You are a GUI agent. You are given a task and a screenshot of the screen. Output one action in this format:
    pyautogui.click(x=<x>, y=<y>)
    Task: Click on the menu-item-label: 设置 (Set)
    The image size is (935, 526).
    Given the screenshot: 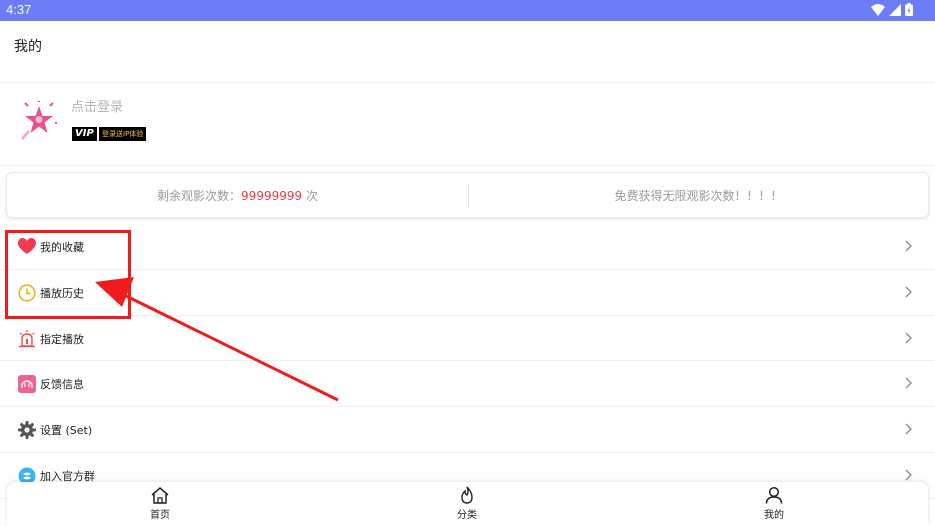 What is the action you would take?
    pyautogui.click(x=66, y=431)
    